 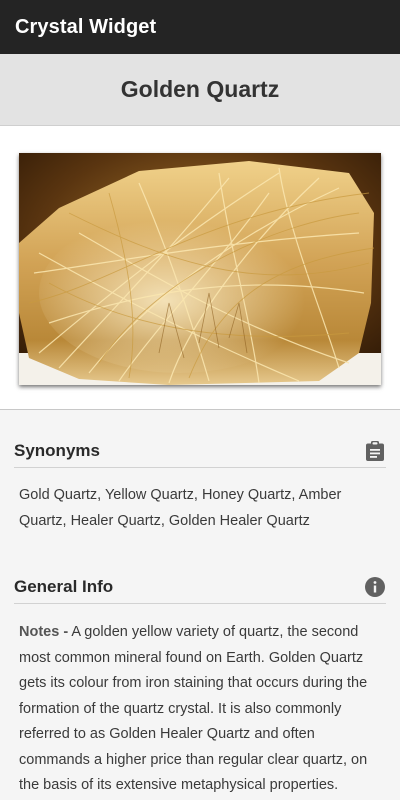 What do you see at coordinates (44, 632) in the screenshot?
I see `notes-label: Notes -` at bounding box center [44, 632].